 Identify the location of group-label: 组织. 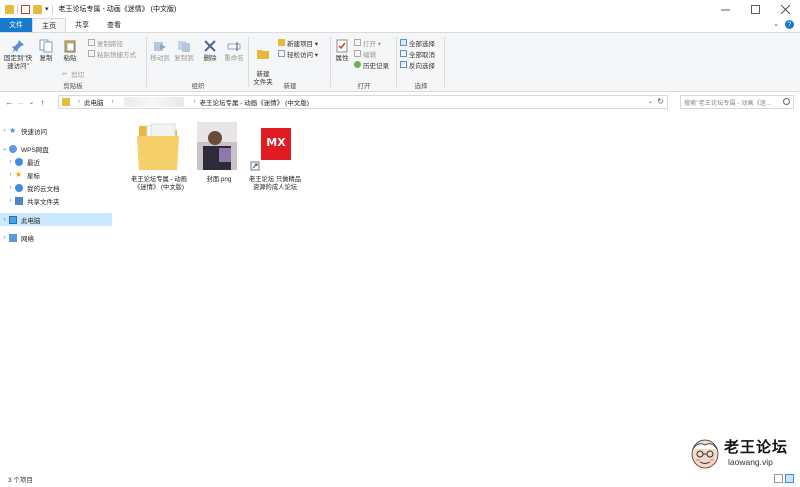
(198, 86).